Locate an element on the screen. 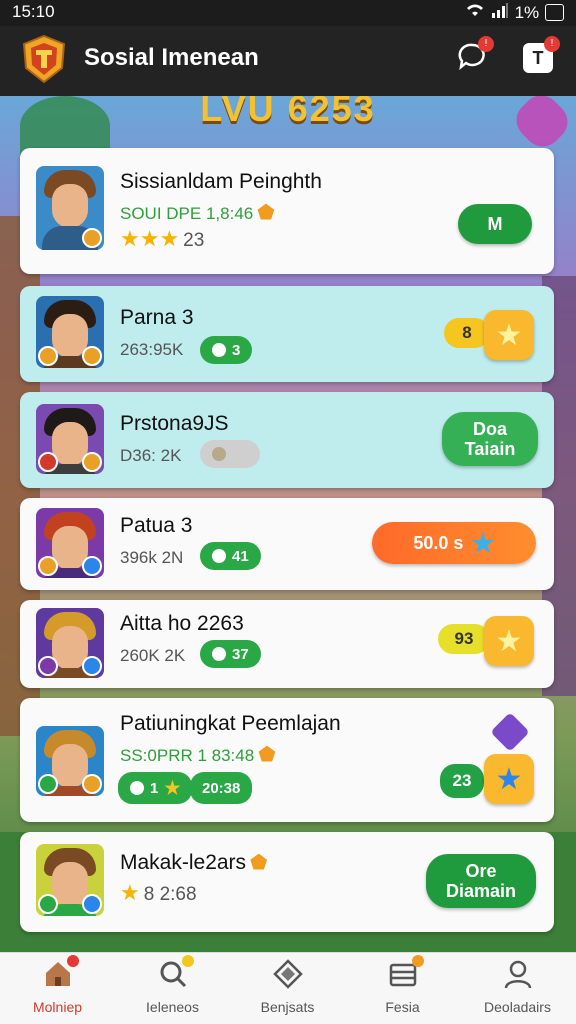 This screenshot has height=1024, width=576. reward-button-label: 50.0 s is located at coordinates (438, 543).